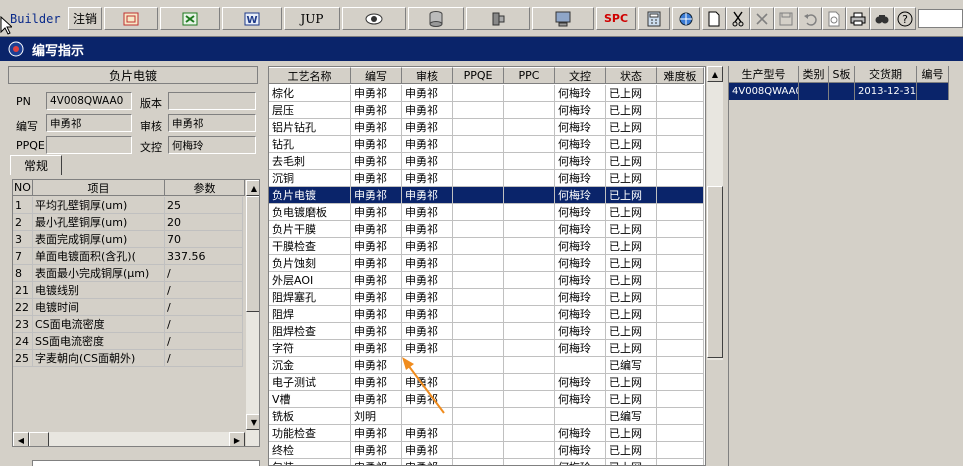  What do you see at coordinates (764, 74) in the screenshot?
I see `col-model-header: 生产型号` at bounding box center [764, 74].